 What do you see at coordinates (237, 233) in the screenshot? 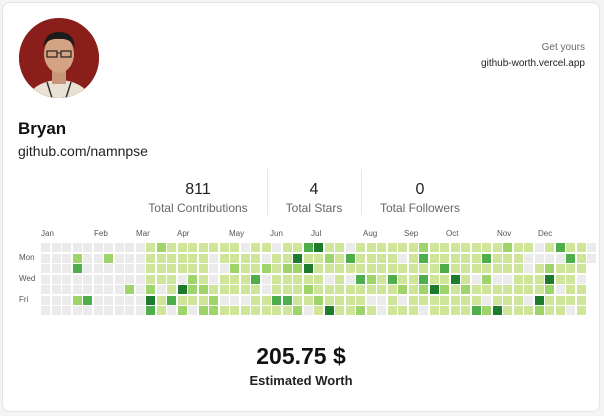
I see `month-label-may: May` at bounding box center [237, 233].